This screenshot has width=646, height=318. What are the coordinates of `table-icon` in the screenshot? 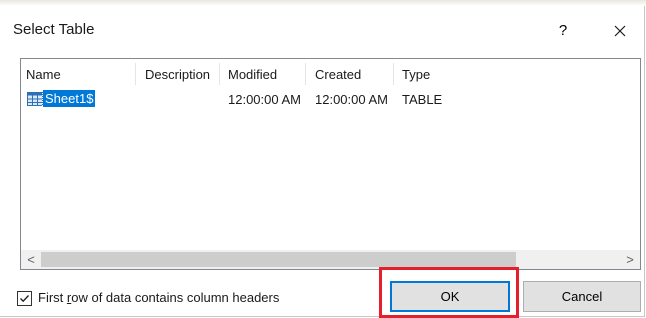 It's located at (35, 99).